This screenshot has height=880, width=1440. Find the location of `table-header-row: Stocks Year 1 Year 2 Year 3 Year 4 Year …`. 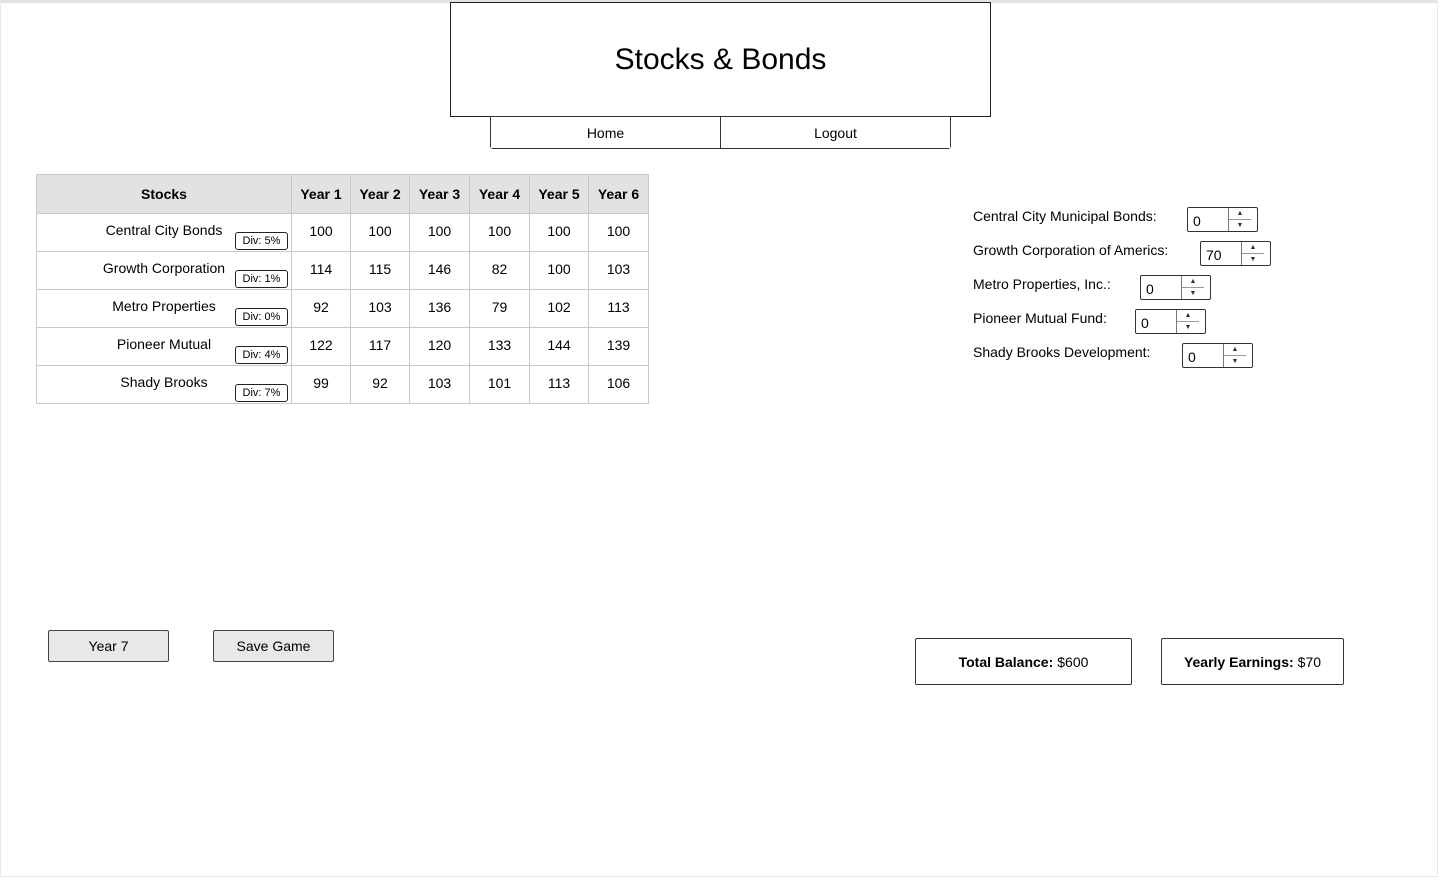

table-header-row: Stocks Year 1 Year 2 Year 3 Year 4 Year … is located at coordinates (342, 194).